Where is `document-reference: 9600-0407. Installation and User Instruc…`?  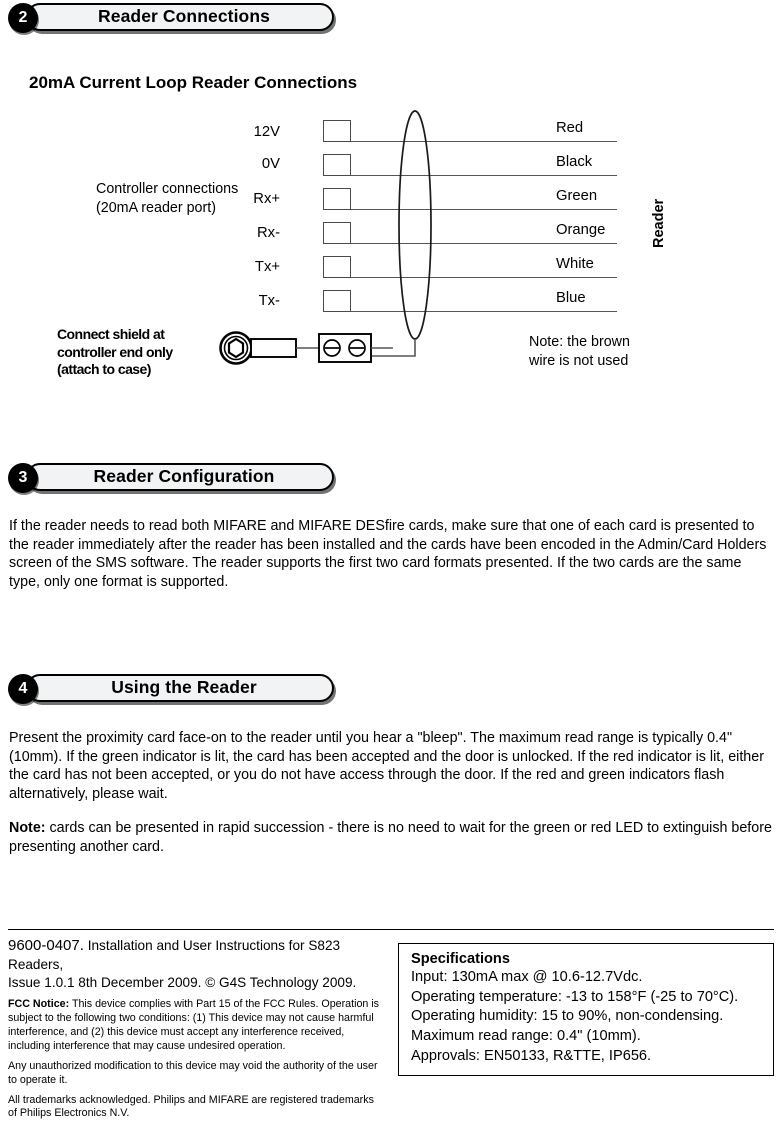
document-reference: 9600-0407. Installation and User Instruc… is located at coordinates (196, 955).